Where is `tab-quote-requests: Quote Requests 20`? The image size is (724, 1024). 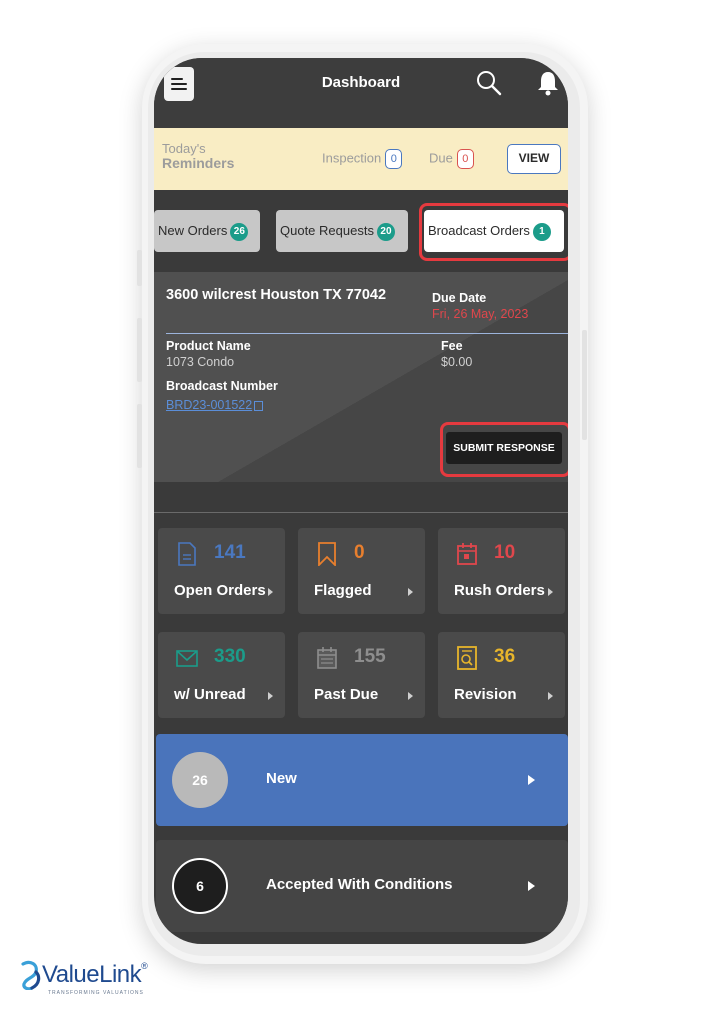 tab-quote-requests: Quote Requests 20 is located at coordinates (342, 231).